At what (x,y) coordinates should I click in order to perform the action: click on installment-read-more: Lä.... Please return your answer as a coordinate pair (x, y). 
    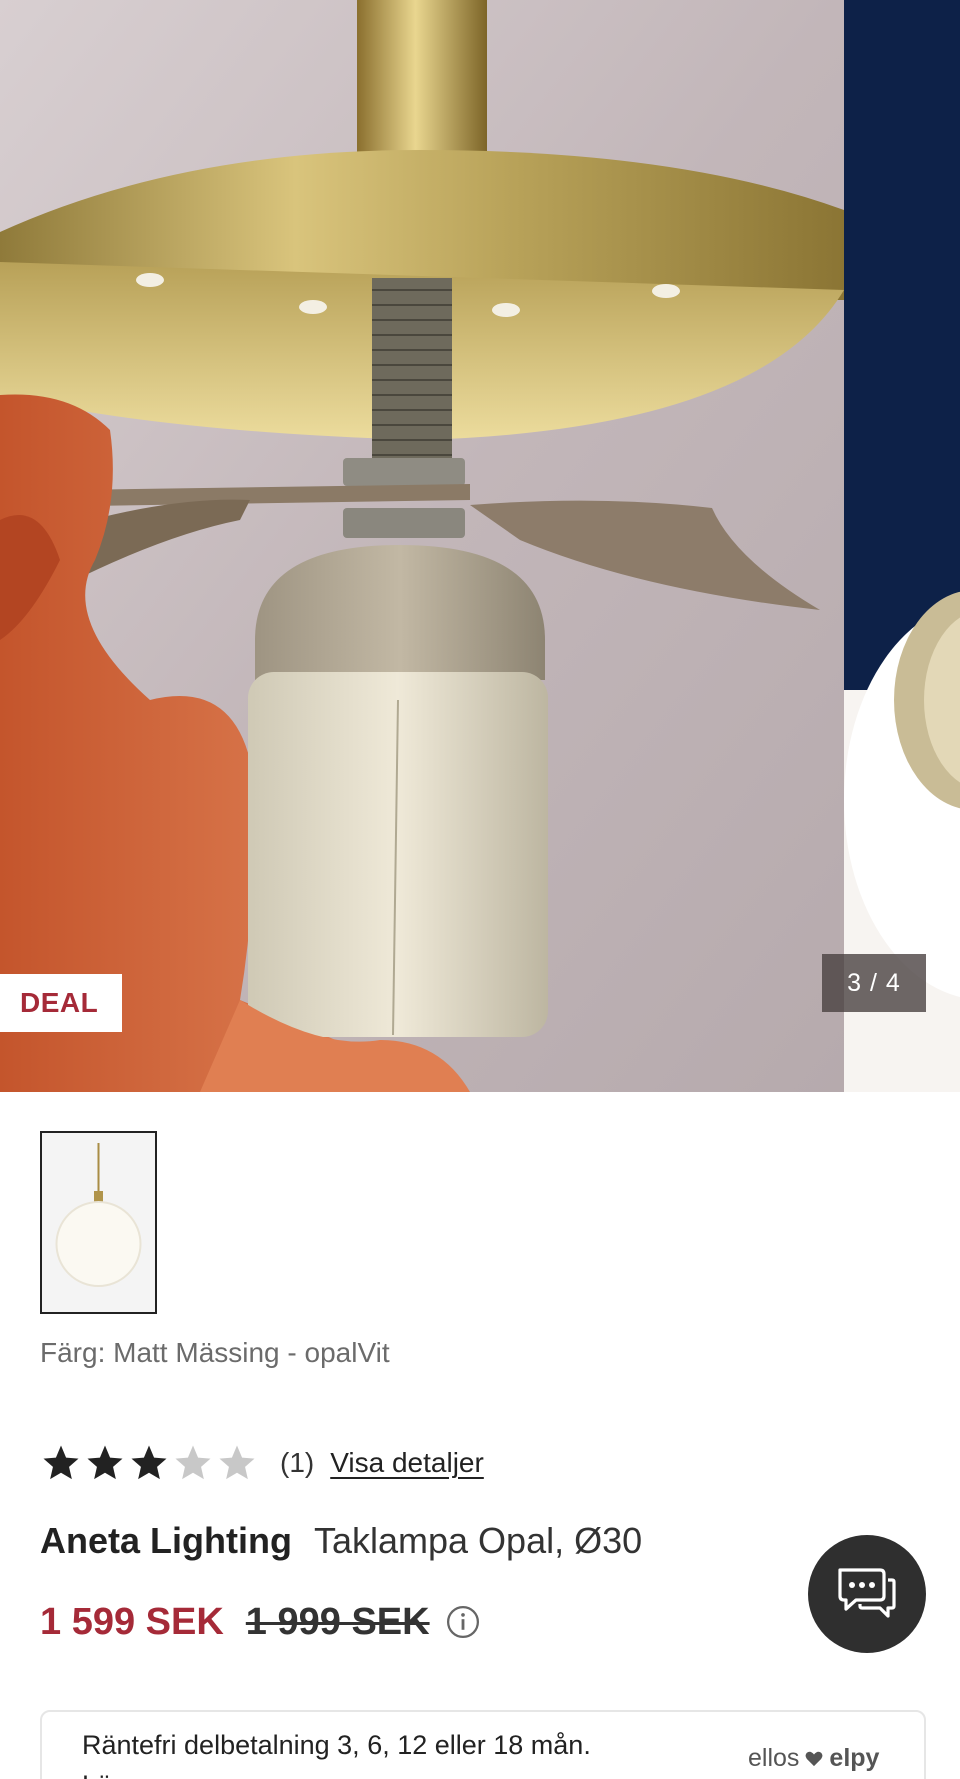
    Looking at the image, I should click on (108, 1774).